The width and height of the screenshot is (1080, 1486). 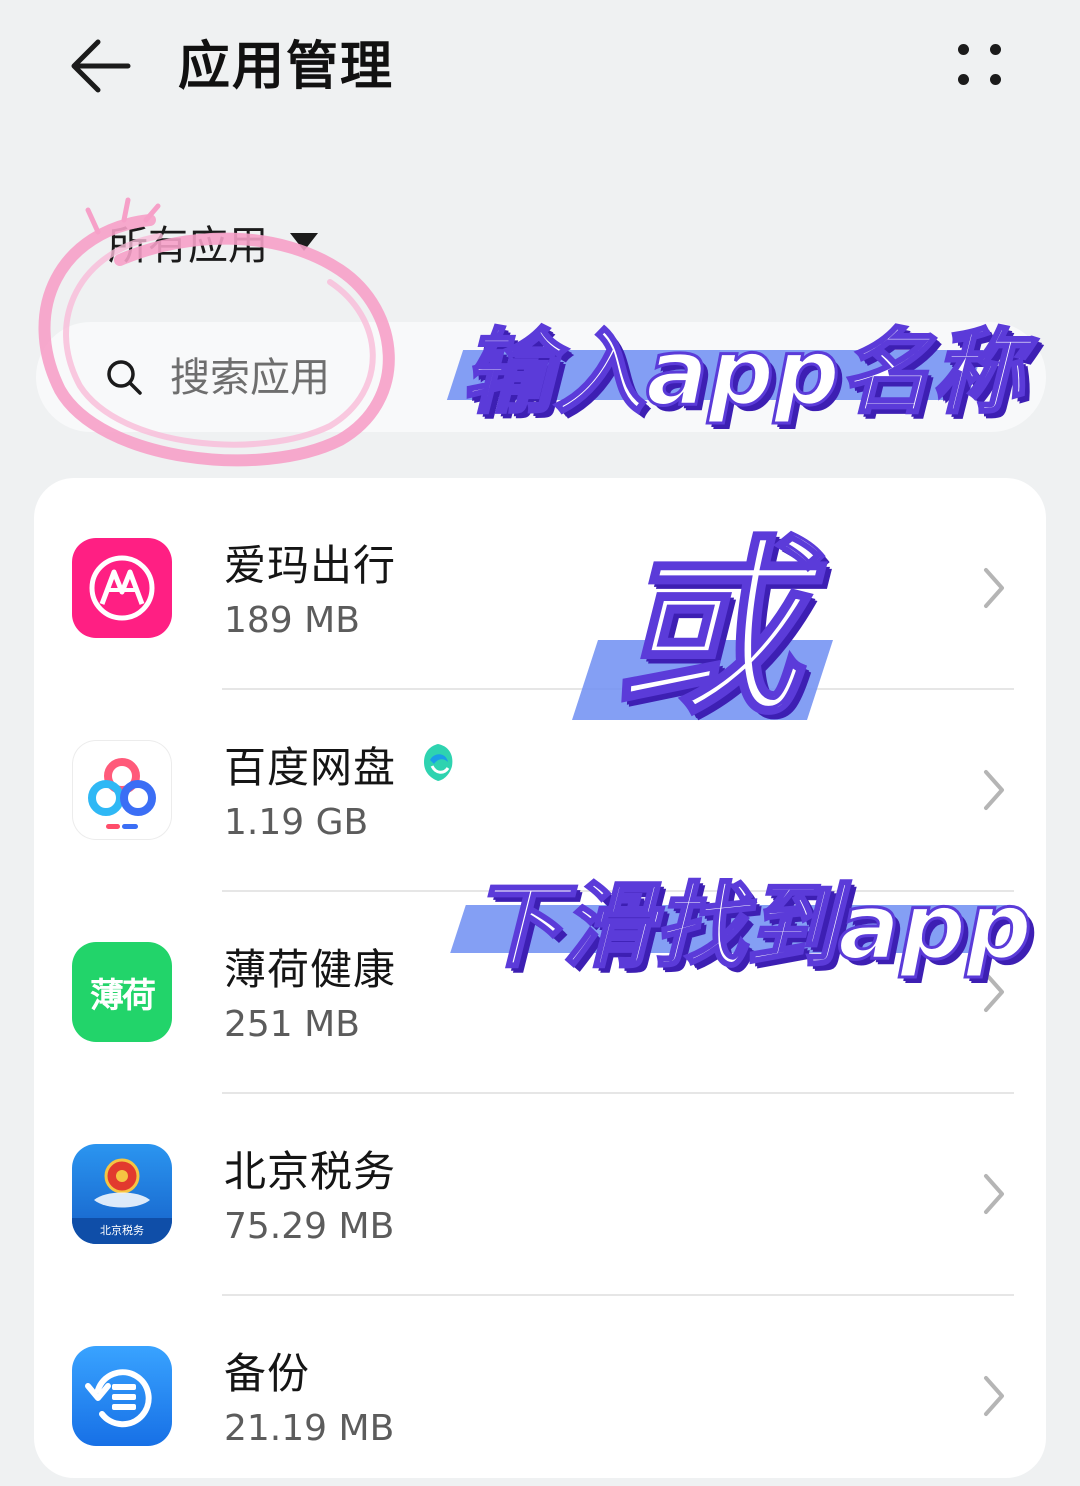 What do you see at coordinates (330, 378) in the screenshot?
I see `search-input` at bounding box center [330, 378].